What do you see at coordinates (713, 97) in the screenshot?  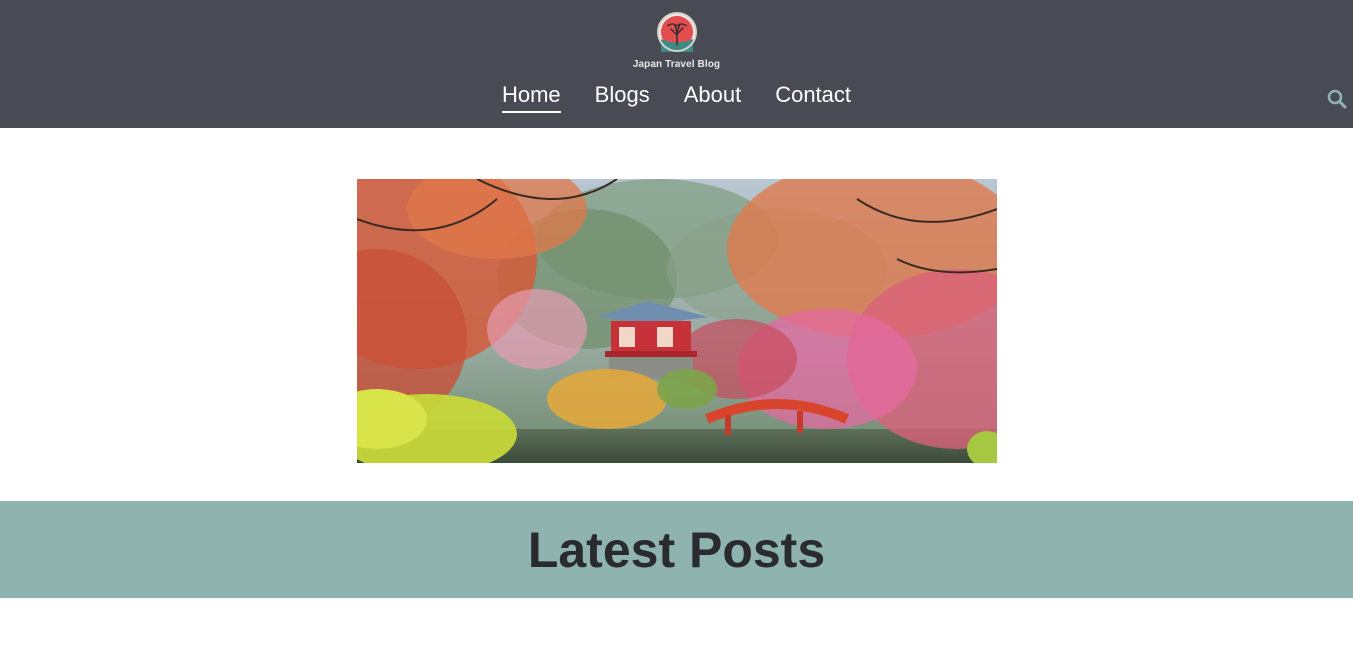 I see `nav-about: About` at bounding box center [713, 97].